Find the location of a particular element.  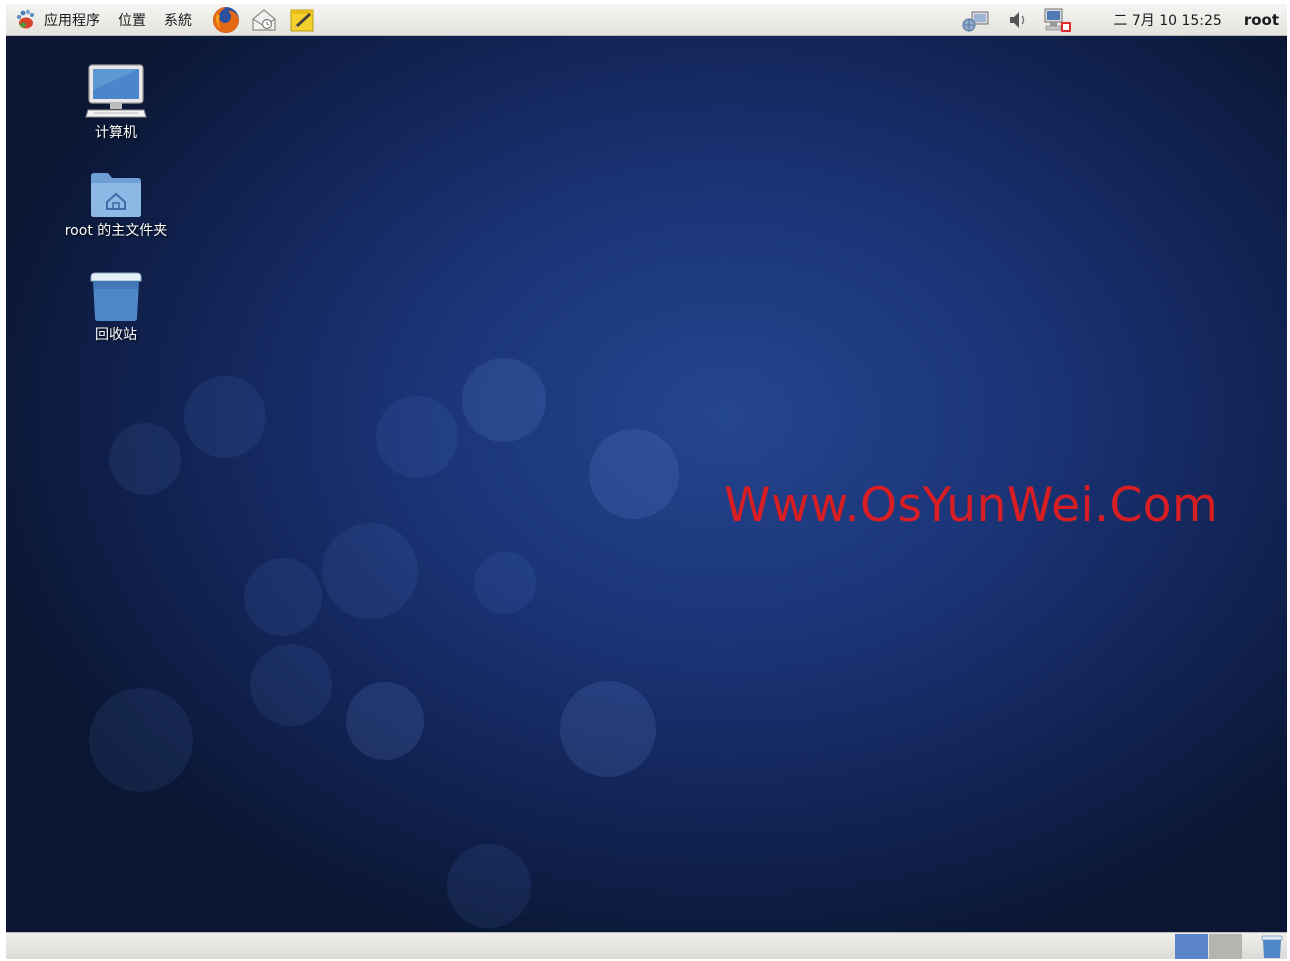

home-folder-icon is located at coordinates (116, 194).